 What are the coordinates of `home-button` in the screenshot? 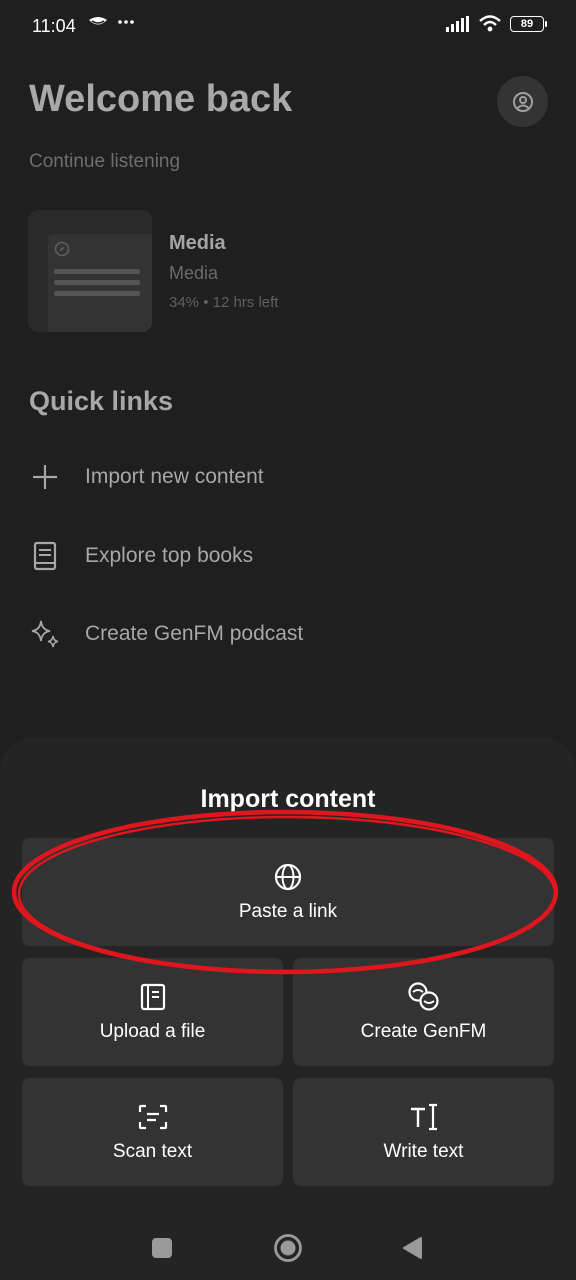 It's located at (288, 1248).